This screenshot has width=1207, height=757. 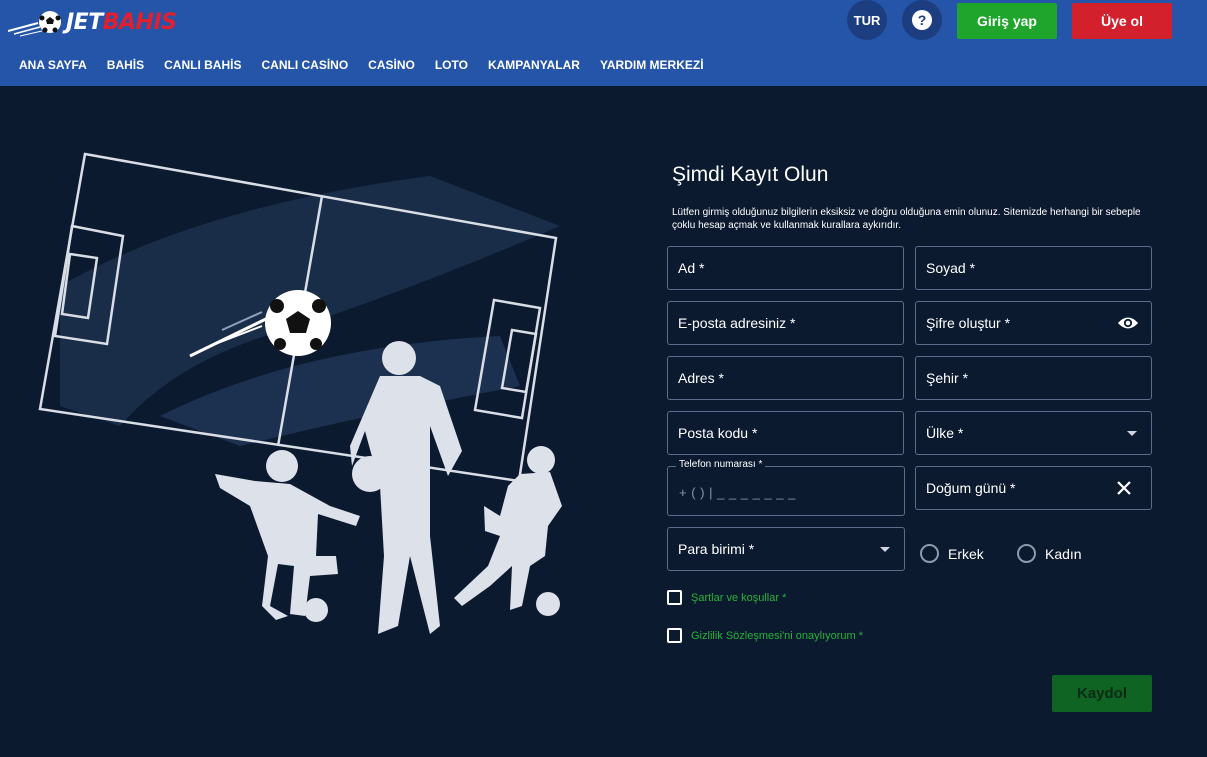 What do you see at coordinates (966, 553) in the screenshot?
I see `gender-male-label: Erkek` at bounding box center [966, 553].